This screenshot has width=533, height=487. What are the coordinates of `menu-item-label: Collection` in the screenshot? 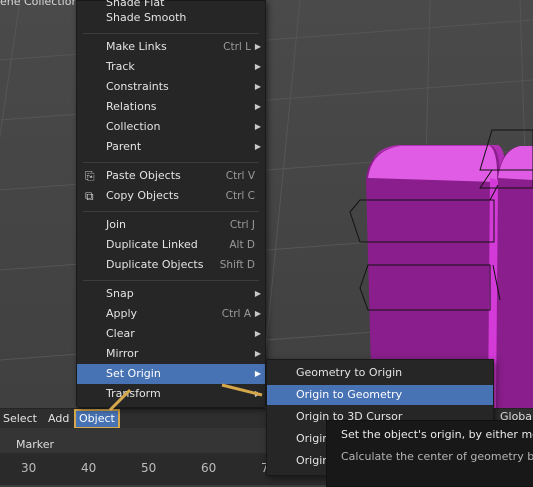 It's located at (133, 126).